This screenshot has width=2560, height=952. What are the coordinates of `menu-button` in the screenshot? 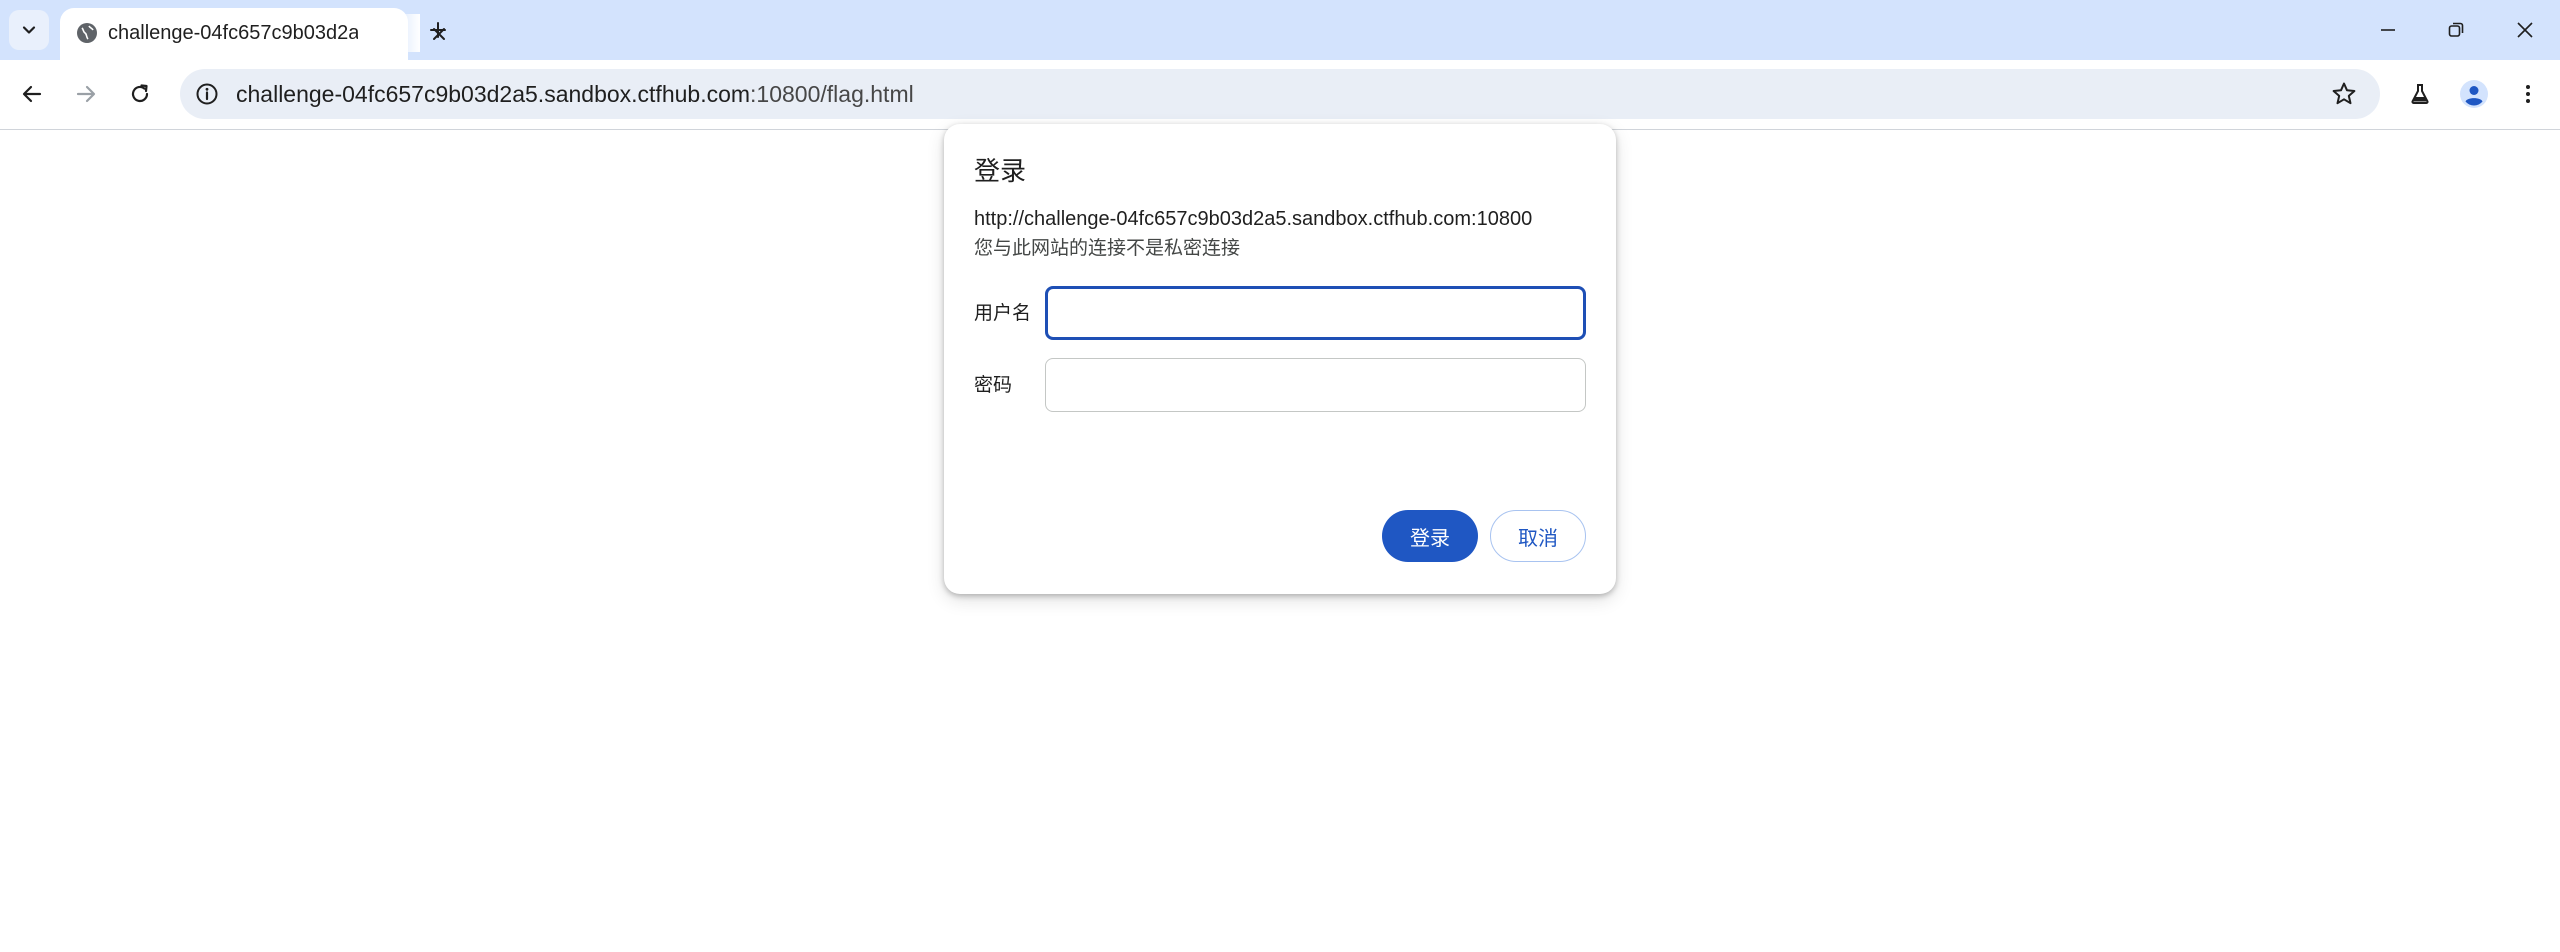 It's located at (2528, 94).